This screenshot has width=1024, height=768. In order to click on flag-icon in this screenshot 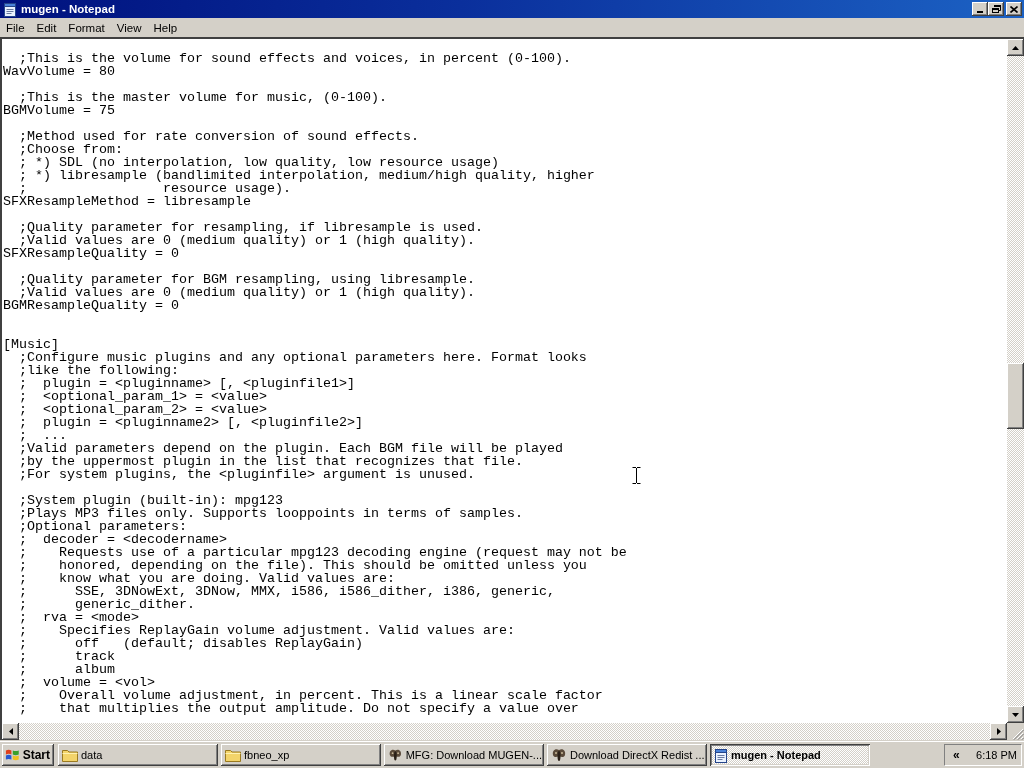, I will do `click(12, 755)`.